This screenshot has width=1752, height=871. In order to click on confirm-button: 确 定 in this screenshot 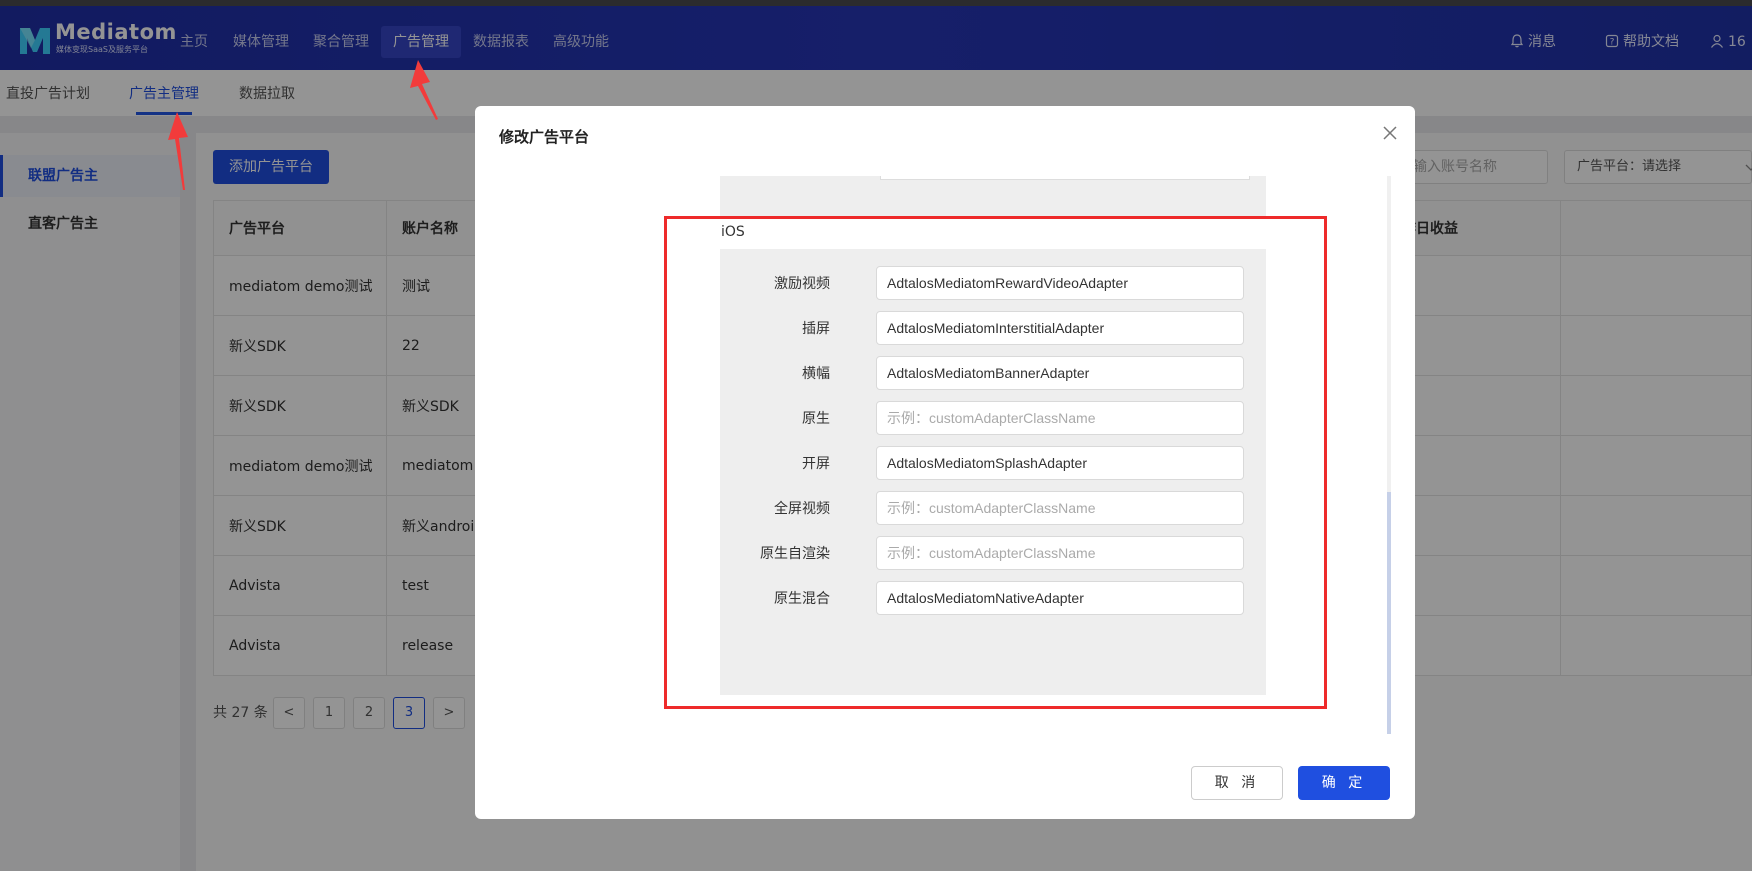, I will do `click(1344, 783)`.